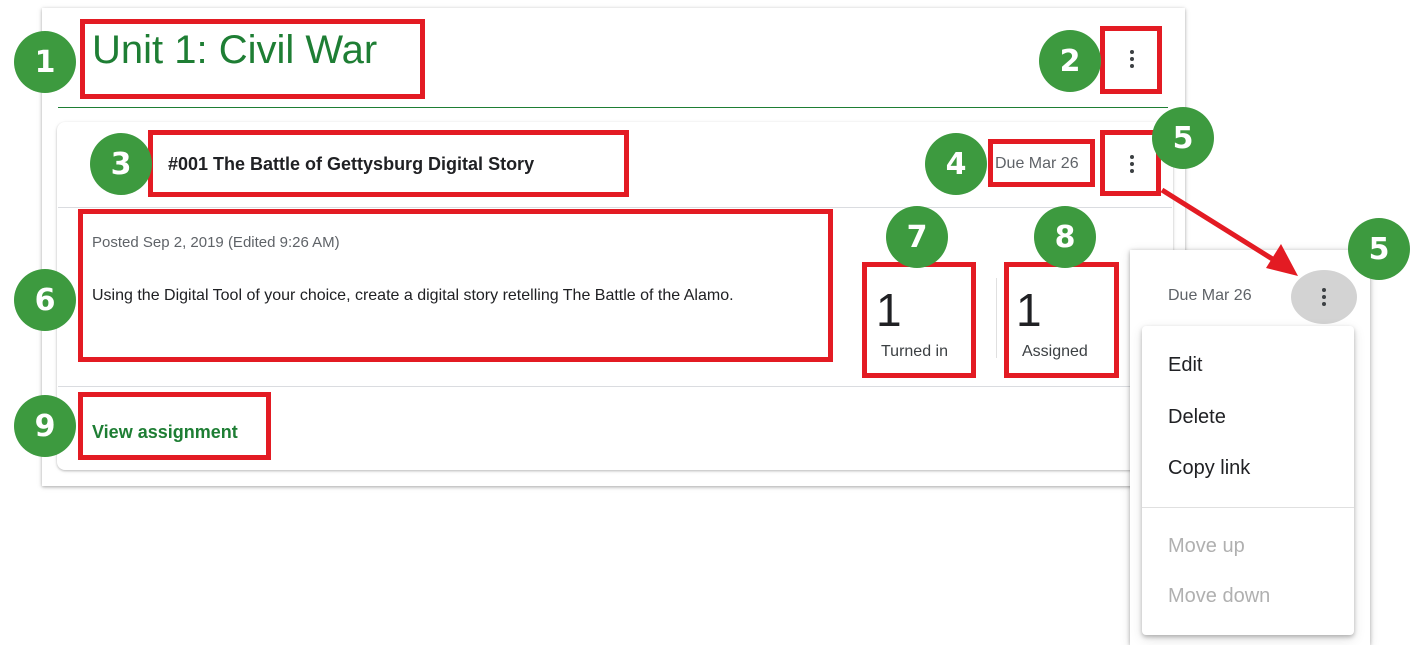 The image size is (1414, 645). What do you see at coordinates (917, 237) in the screenshot?
I see `callout-badge-7: 7` at bounding box center [917, 237].